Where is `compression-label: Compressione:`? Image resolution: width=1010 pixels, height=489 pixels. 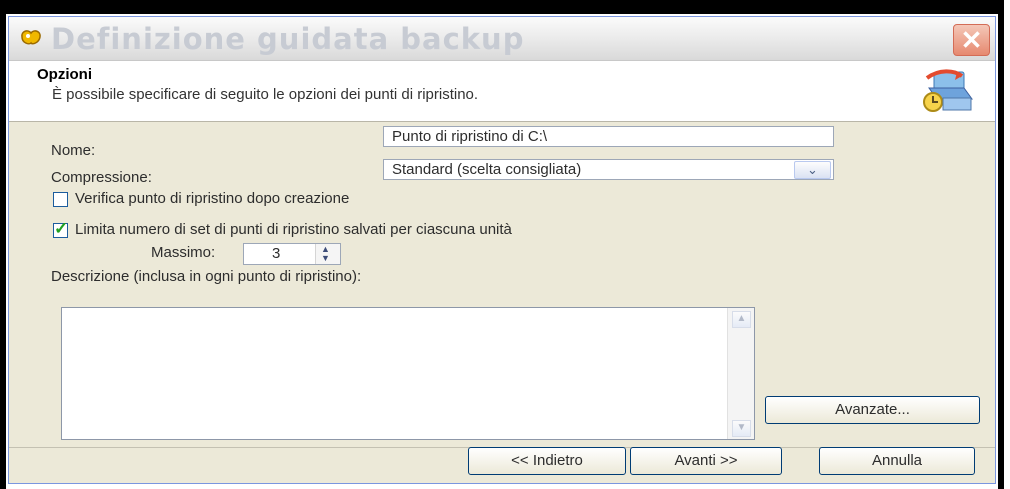
compression-label: Compressione: is located at coordinates (101, 177).